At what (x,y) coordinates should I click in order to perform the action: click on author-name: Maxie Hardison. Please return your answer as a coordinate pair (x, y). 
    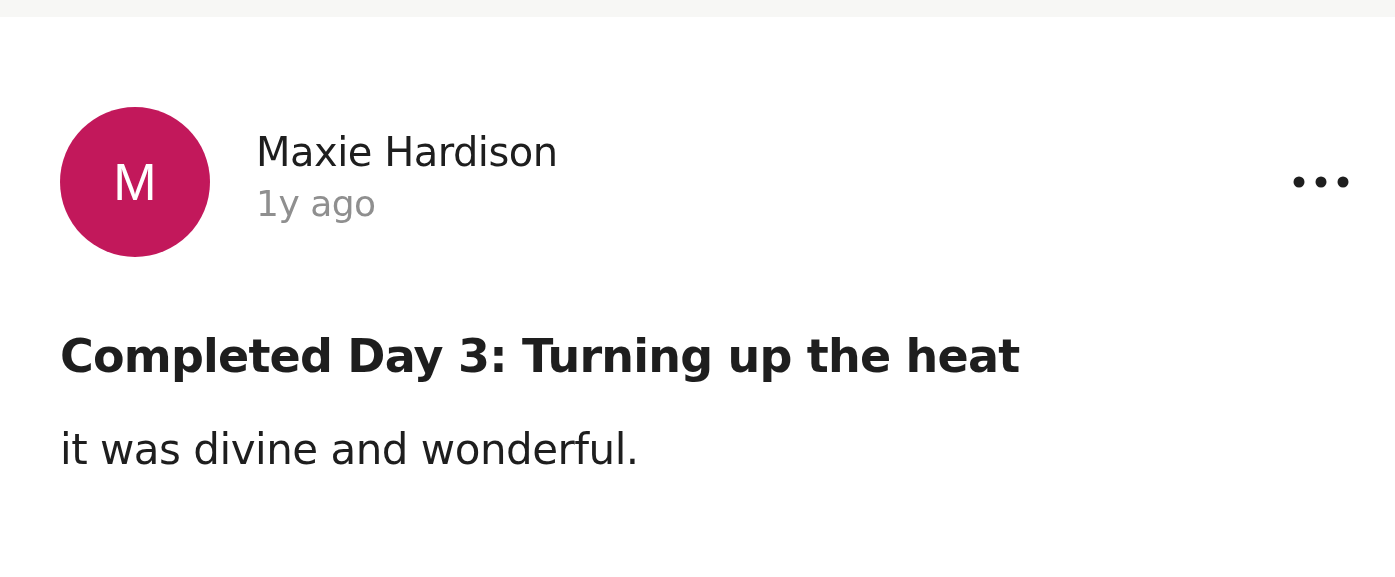
    Looking at the image, I should click on (407, 151).